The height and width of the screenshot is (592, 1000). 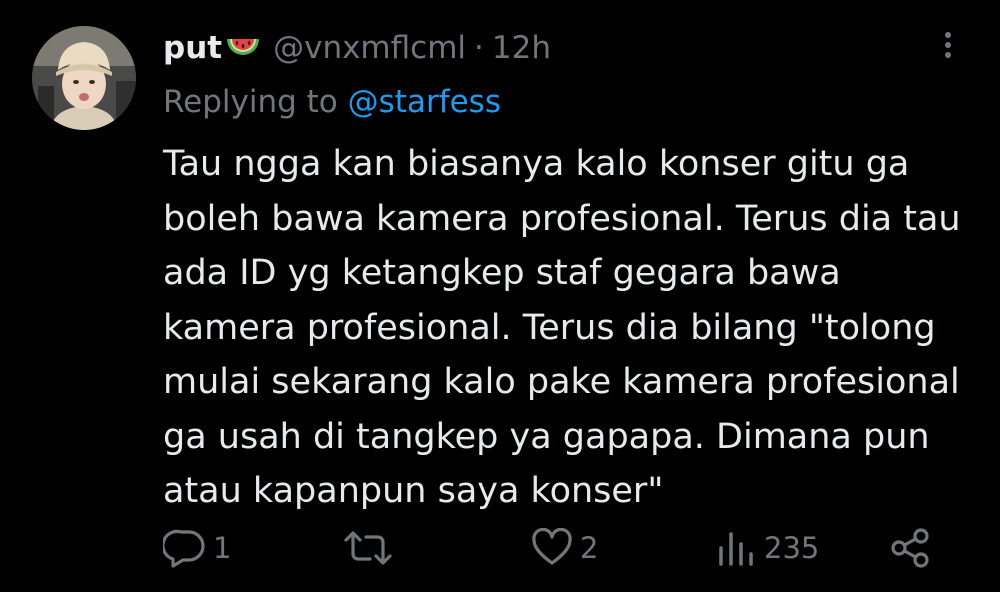 I want to click on share-icon, so click(x=910, y=548).